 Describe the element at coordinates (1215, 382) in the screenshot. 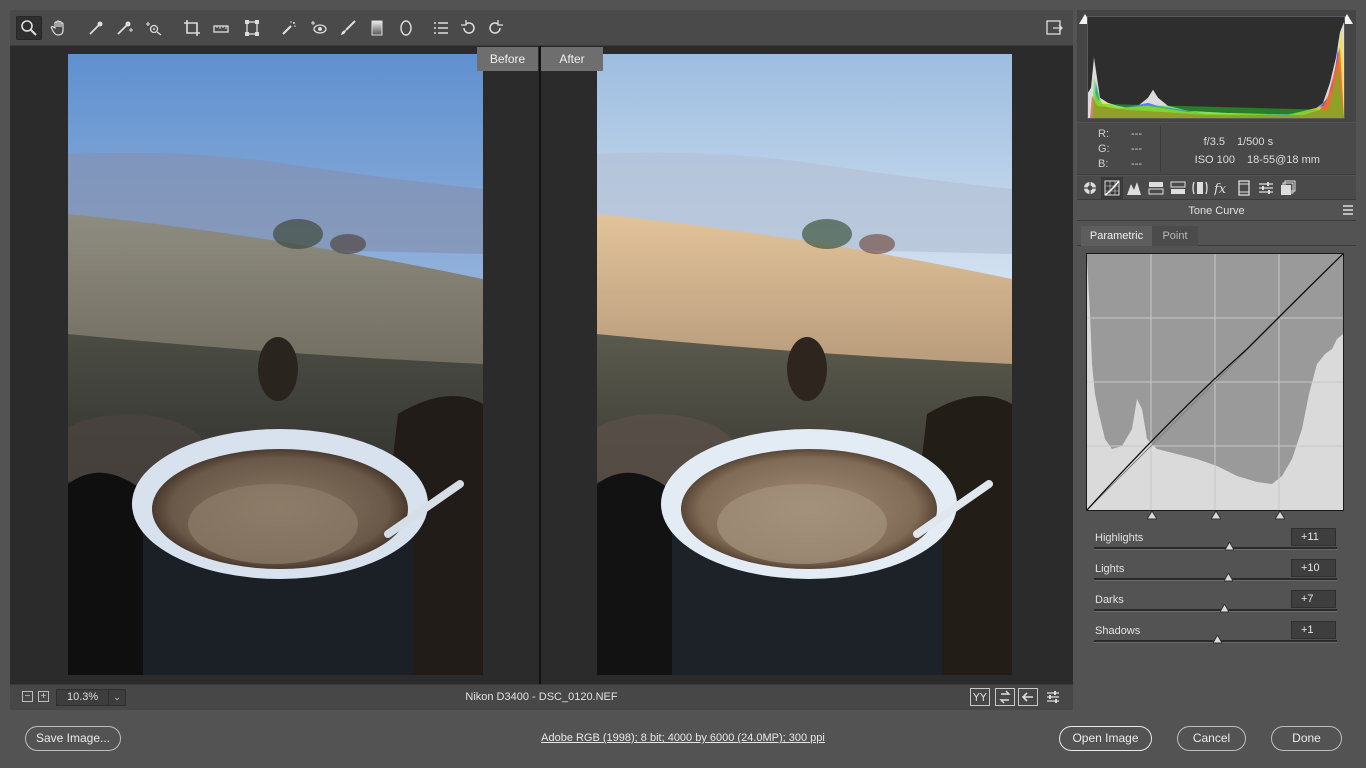

I see `tone-curve-graph` at that location.